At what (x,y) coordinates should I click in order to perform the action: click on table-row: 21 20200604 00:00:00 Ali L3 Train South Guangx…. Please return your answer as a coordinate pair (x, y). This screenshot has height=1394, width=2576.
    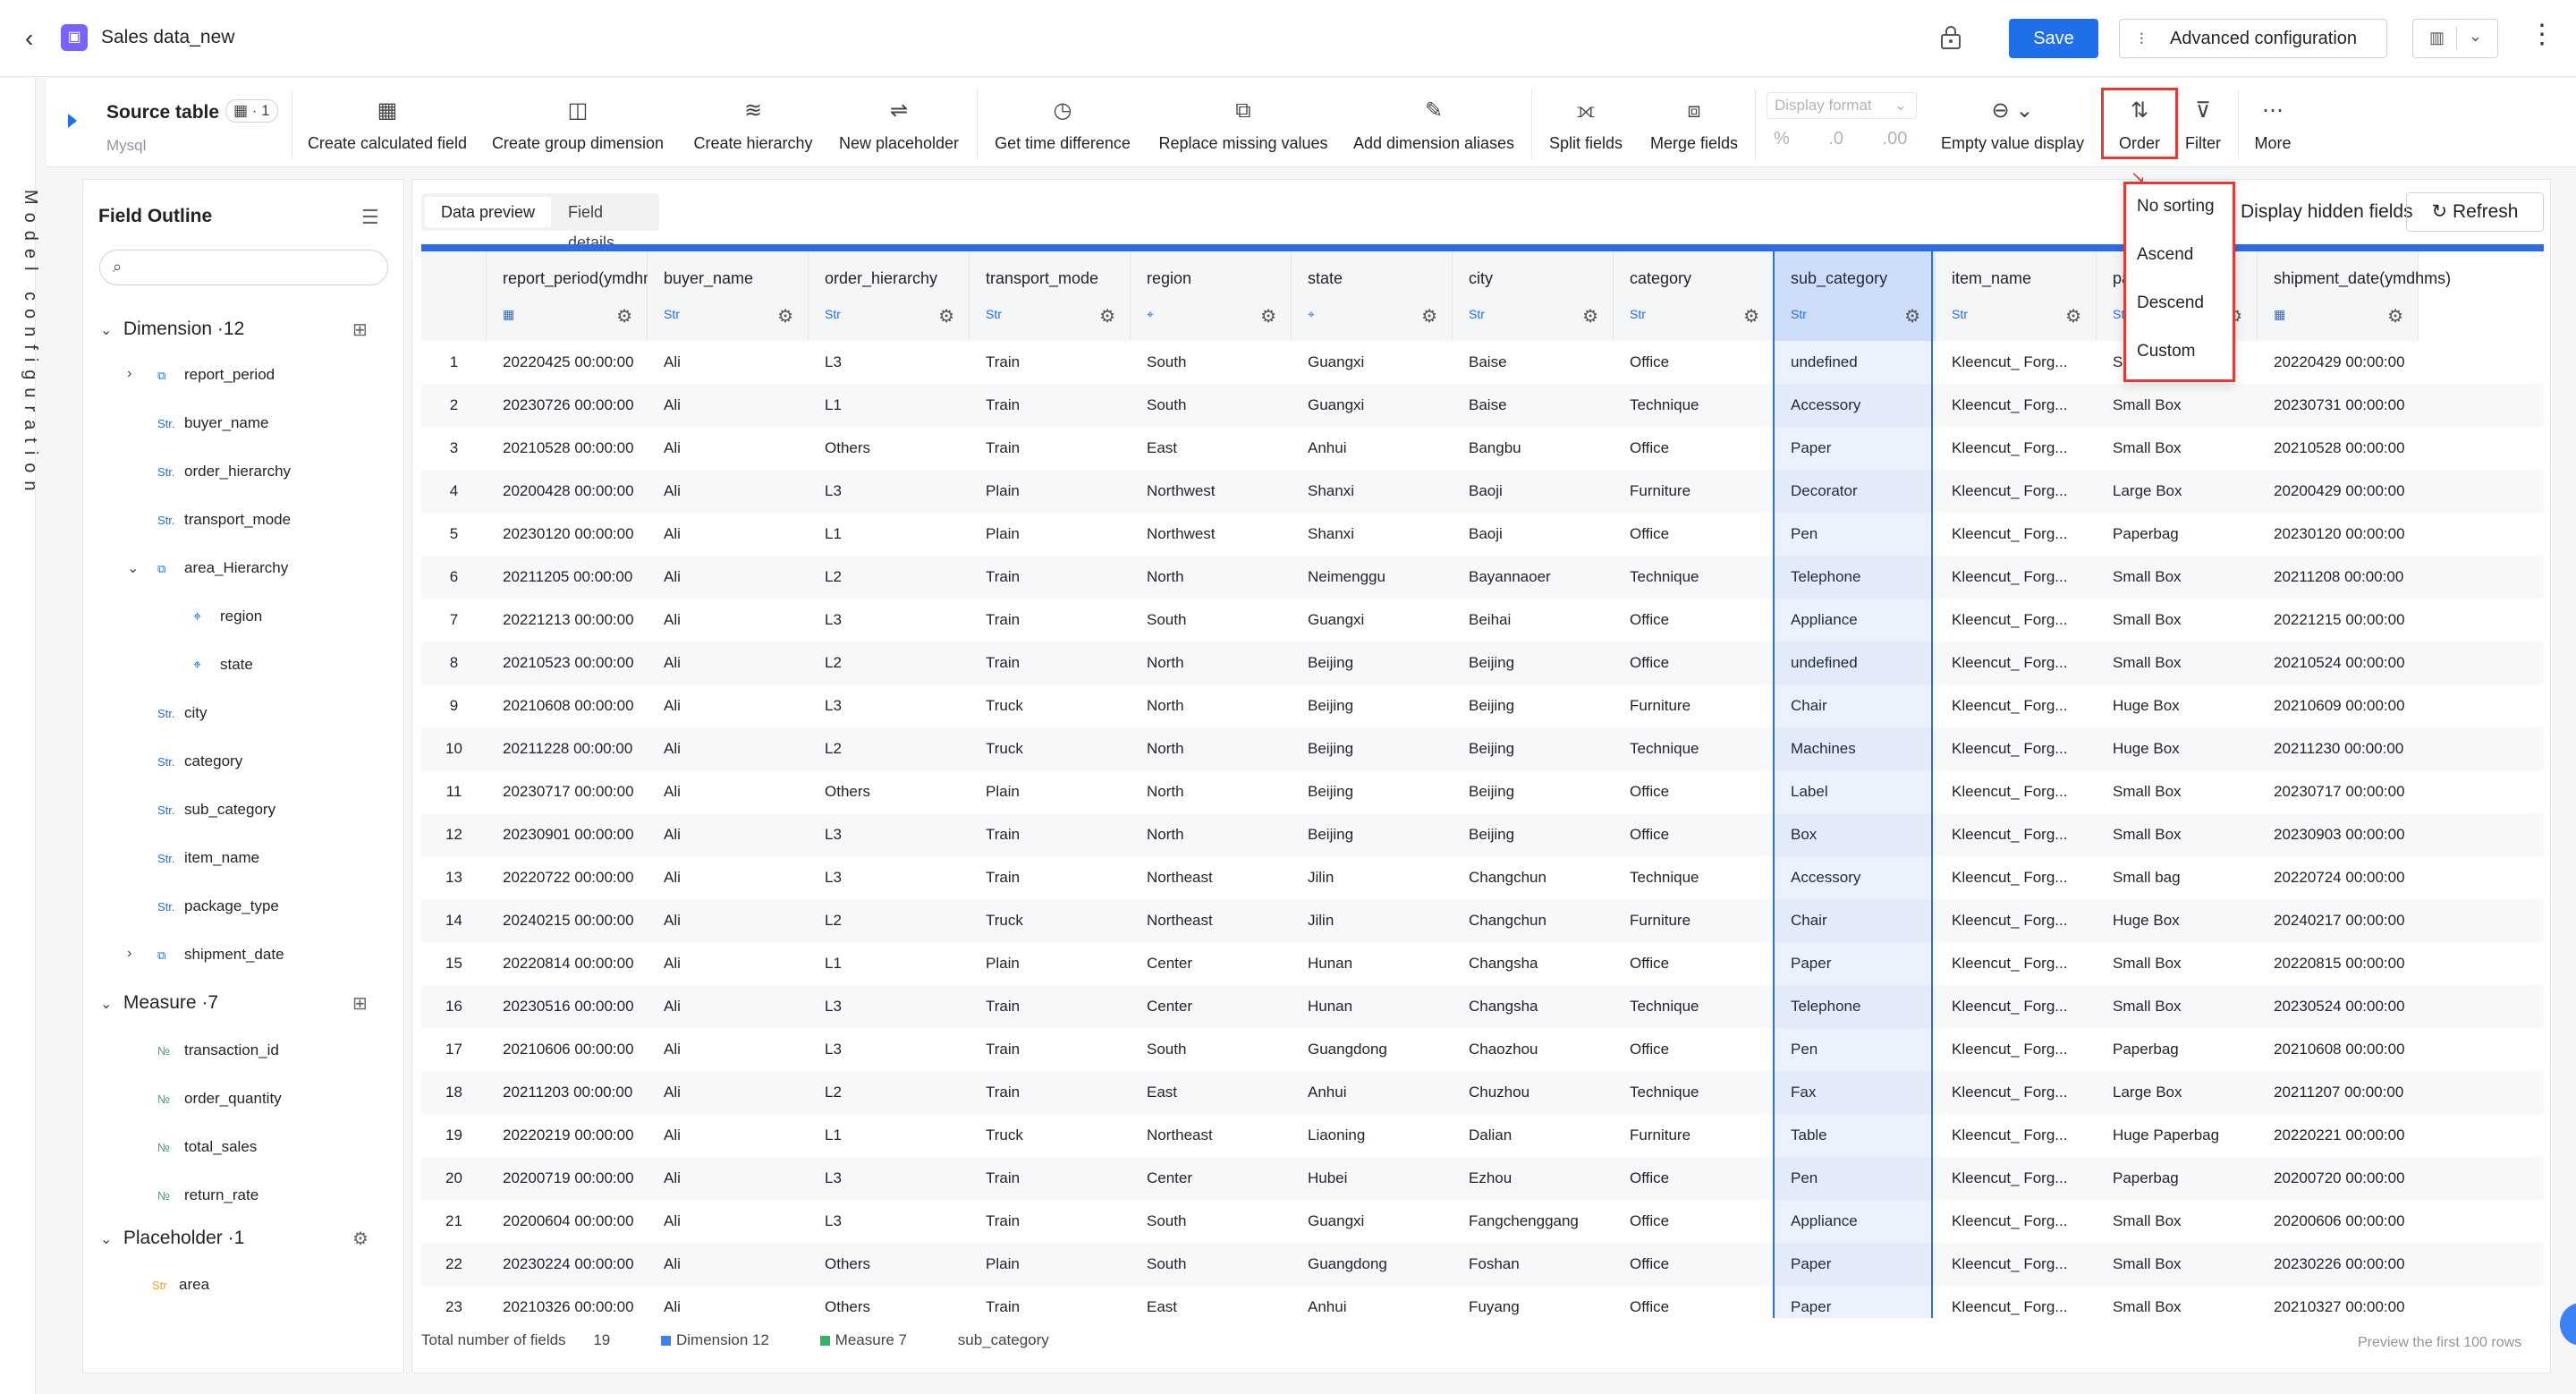
    Looking at the image, I should click on (1482, 1221).